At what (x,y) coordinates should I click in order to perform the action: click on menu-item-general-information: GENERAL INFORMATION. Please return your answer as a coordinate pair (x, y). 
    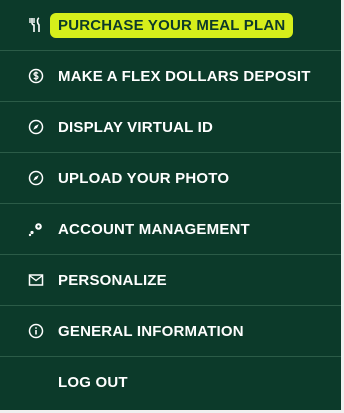
    Looking at the image, I should click on (170, 331).